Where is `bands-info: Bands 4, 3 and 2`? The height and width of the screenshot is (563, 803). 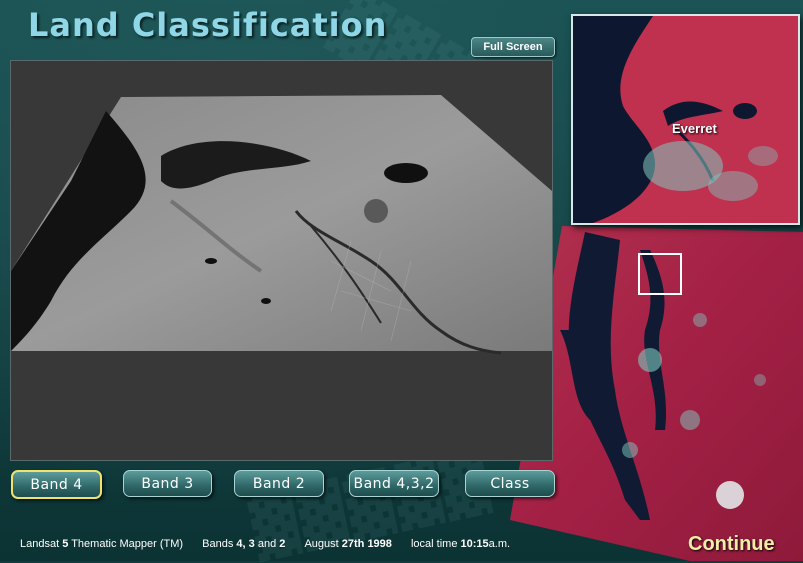 bands-info: Bands 4, 3 and 2 is located at coordinates (244, 544).